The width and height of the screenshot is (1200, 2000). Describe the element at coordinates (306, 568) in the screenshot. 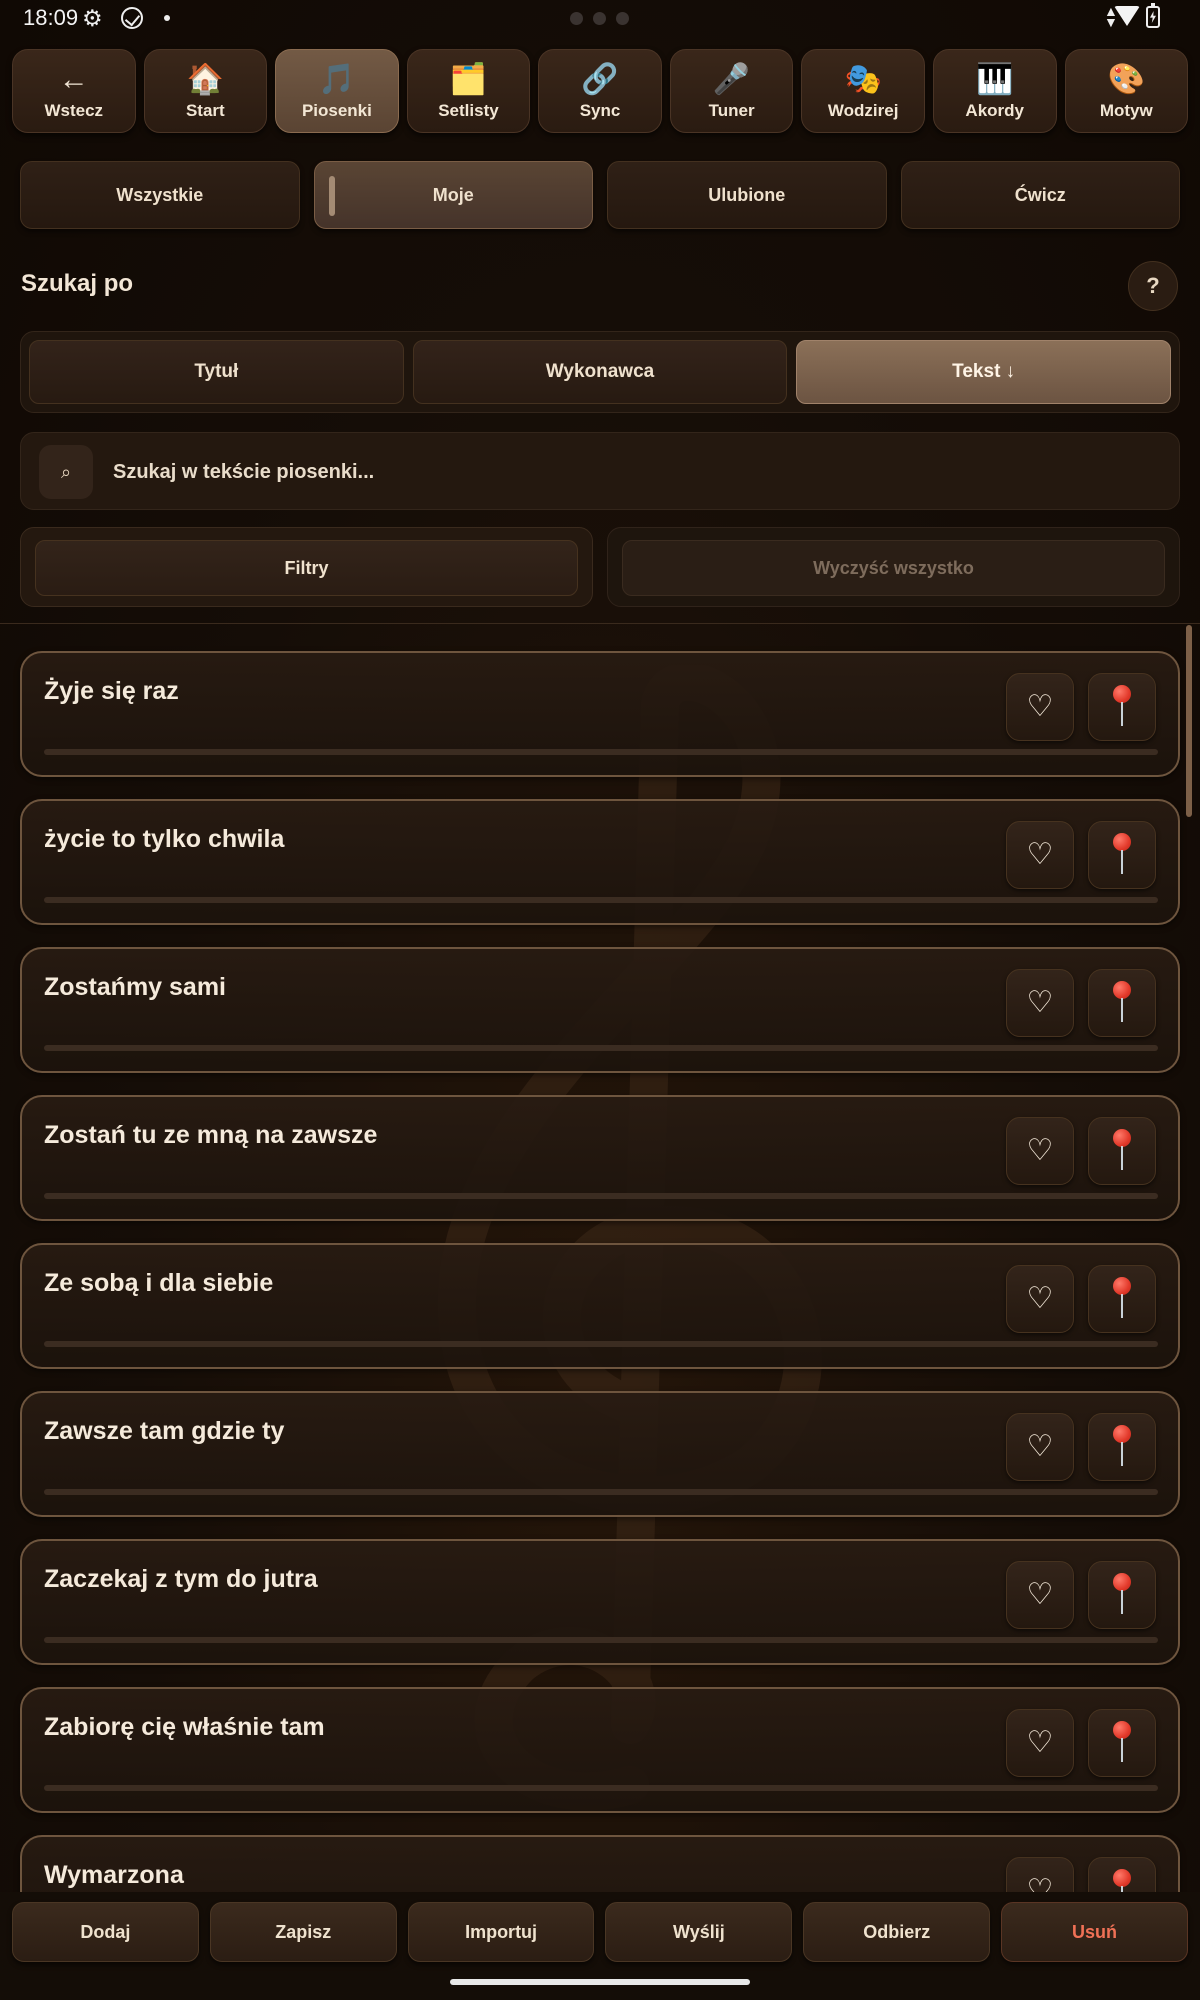

I see `filters-button: Filtry` at that location.